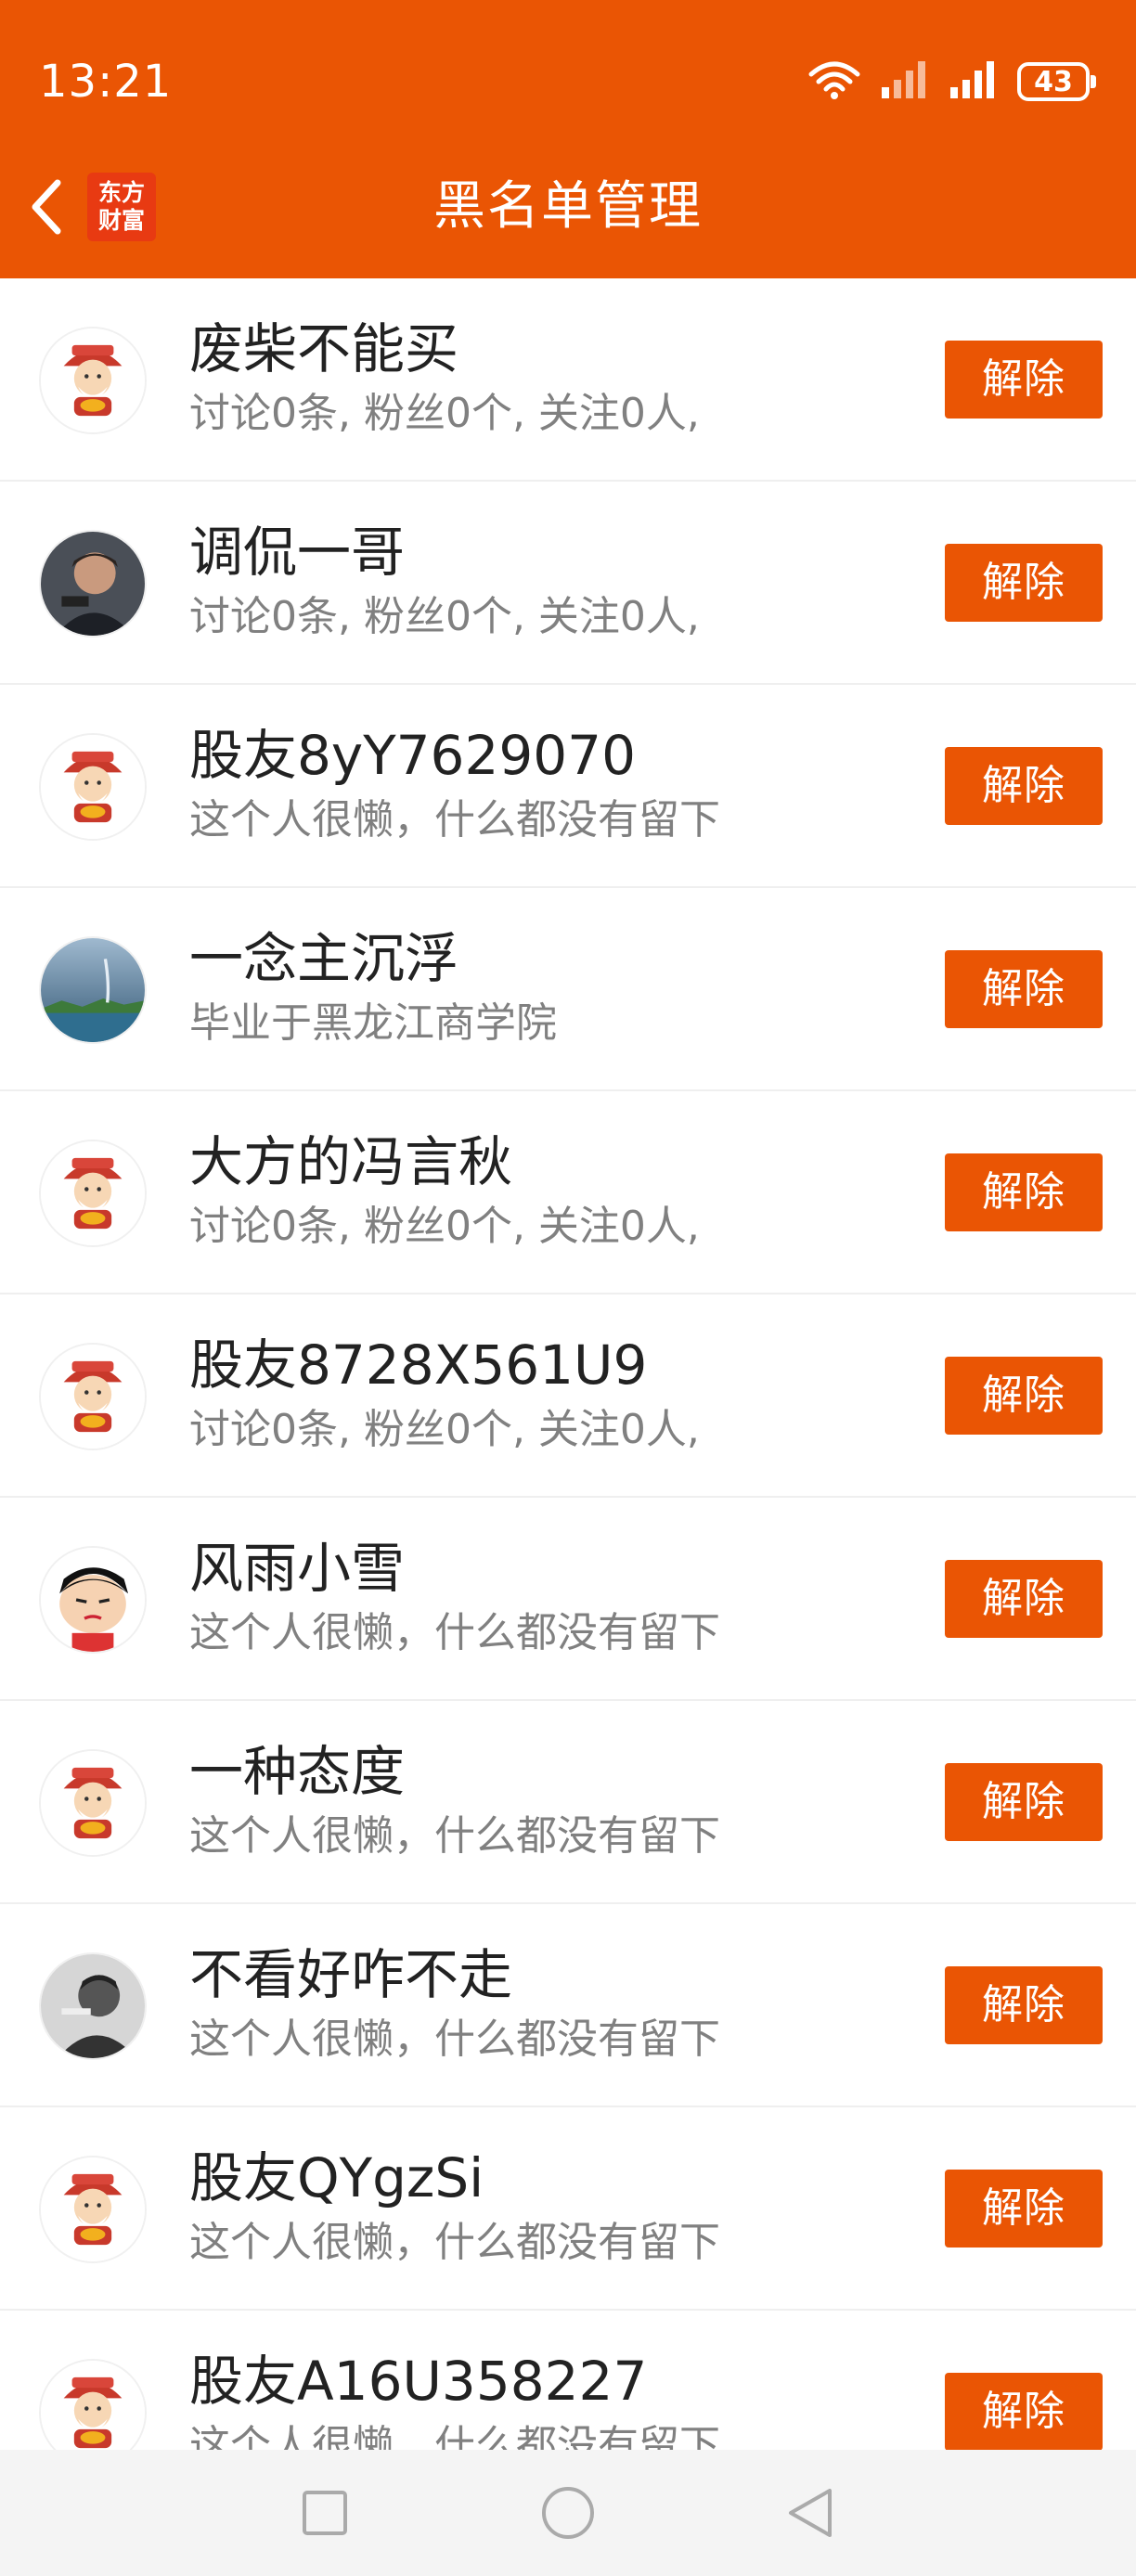 The height and width of the screenshot is (2576, 1136). I want to click on user-name: 股友A16U358227, so click(418, 2382).